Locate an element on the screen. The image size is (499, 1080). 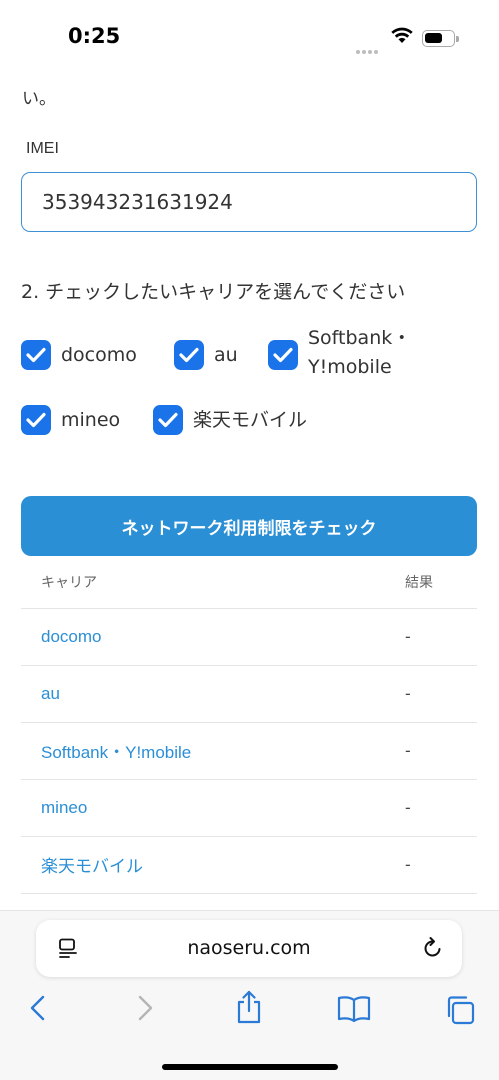
carrier-section-title: 2. チェックしたいキャリアを選んでください is located at coordinates (213, 292).